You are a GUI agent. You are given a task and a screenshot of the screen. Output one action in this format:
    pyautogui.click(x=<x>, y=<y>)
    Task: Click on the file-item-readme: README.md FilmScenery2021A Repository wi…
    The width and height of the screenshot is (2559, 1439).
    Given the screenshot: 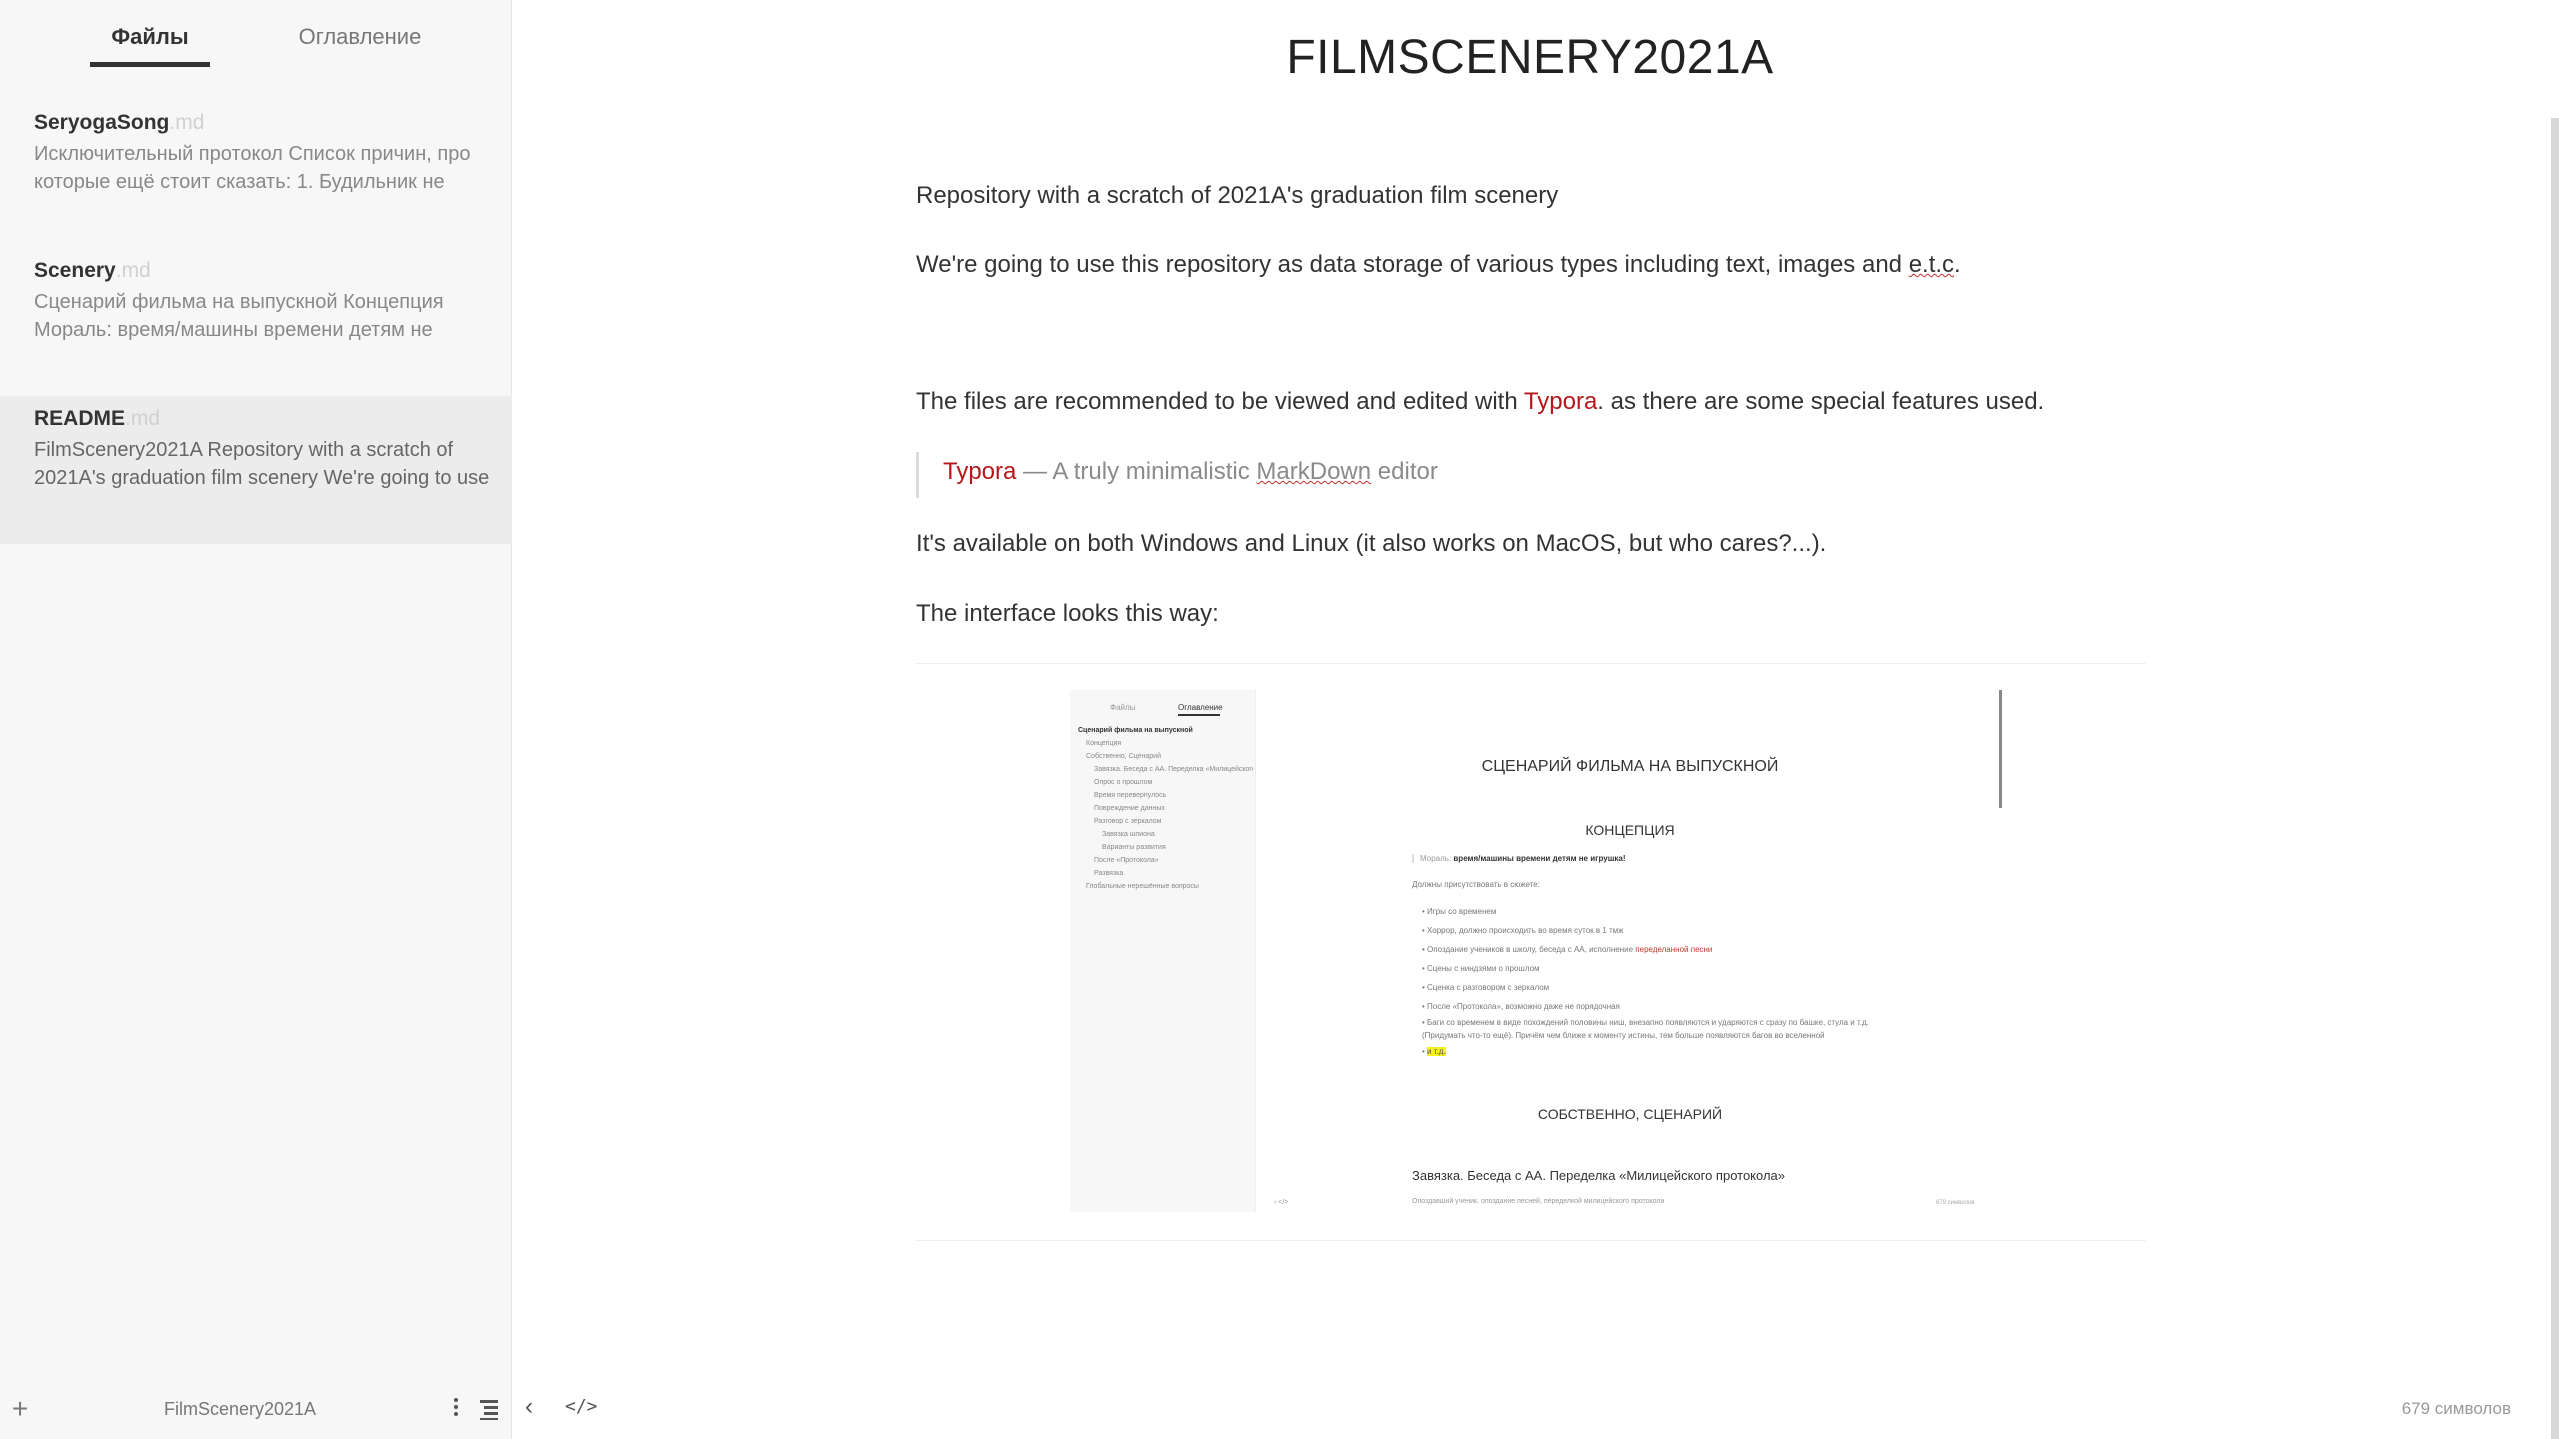 What is the action you would take?
    pyautogui.click(x=256, y=470)
    